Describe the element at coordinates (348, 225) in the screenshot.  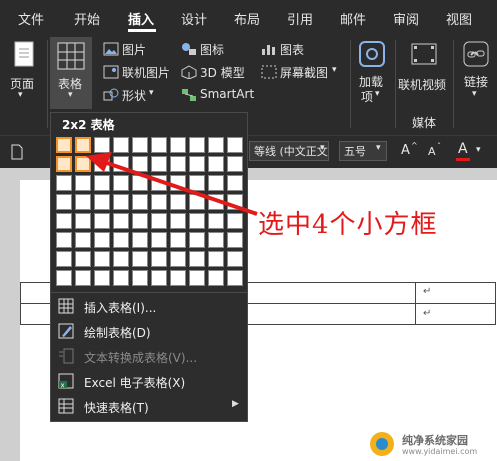
I see `annotation-text: 选中4个小方框` at that location.